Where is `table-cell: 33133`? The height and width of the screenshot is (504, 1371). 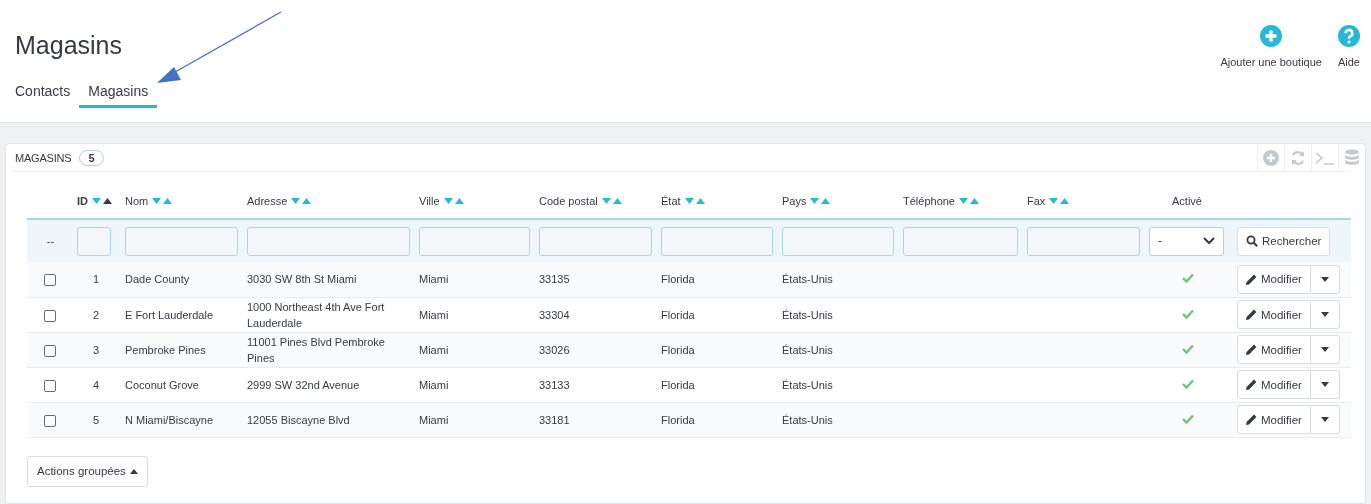
table-cell: 33133 is located at coordinates (554, 384).